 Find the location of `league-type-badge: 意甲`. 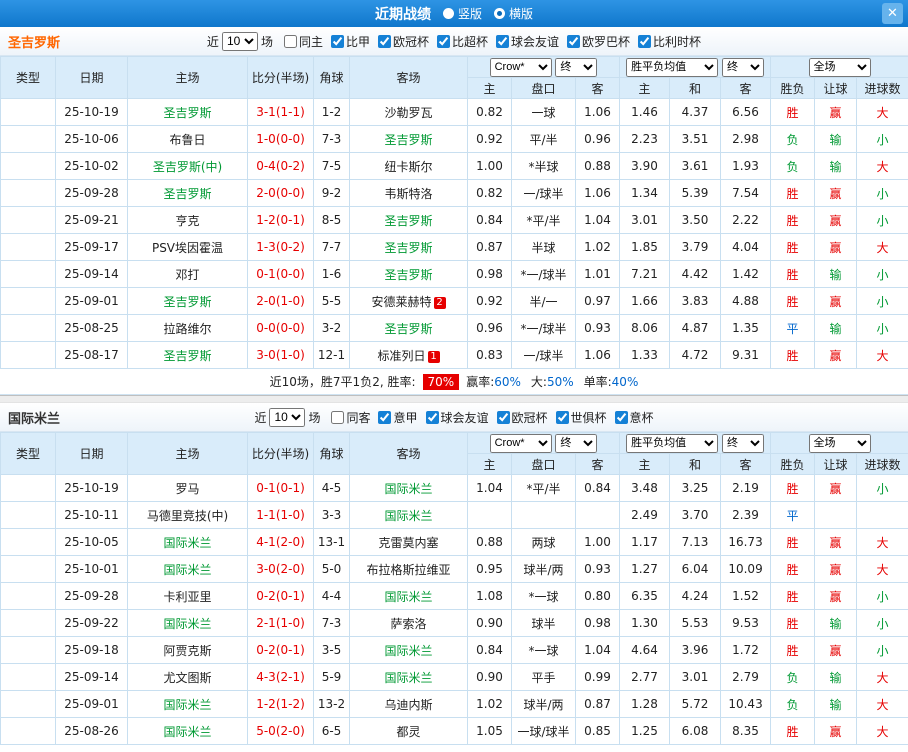

league-type-badge: 意甲 is located at coordinates (28, 731).